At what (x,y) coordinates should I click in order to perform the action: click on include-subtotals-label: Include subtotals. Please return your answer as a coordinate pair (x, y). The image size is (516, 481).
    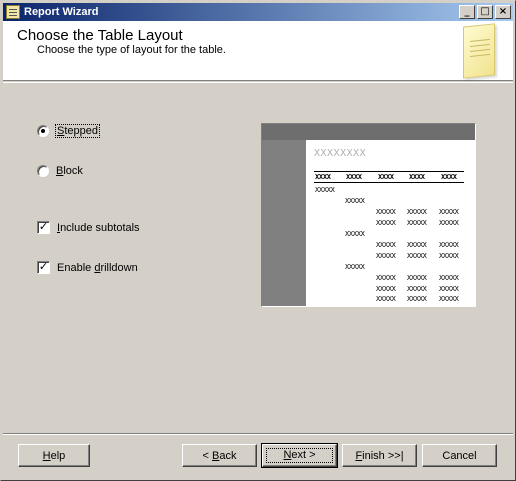
    Looking at the image, I should click on (98, 228).